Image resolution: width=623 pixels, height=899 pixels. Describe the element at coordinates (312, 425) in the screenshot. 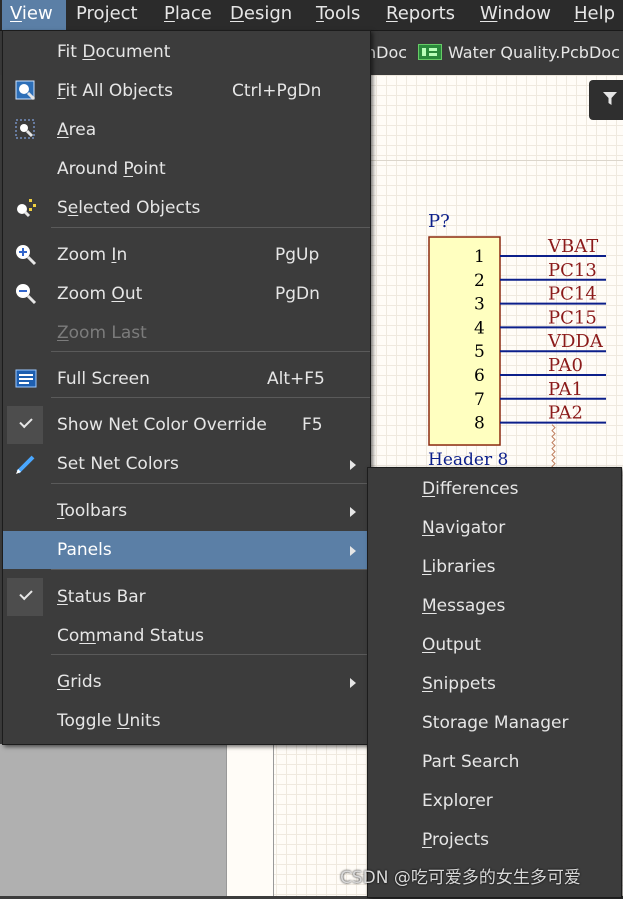

I see `shortcut-label: F5` at that location.